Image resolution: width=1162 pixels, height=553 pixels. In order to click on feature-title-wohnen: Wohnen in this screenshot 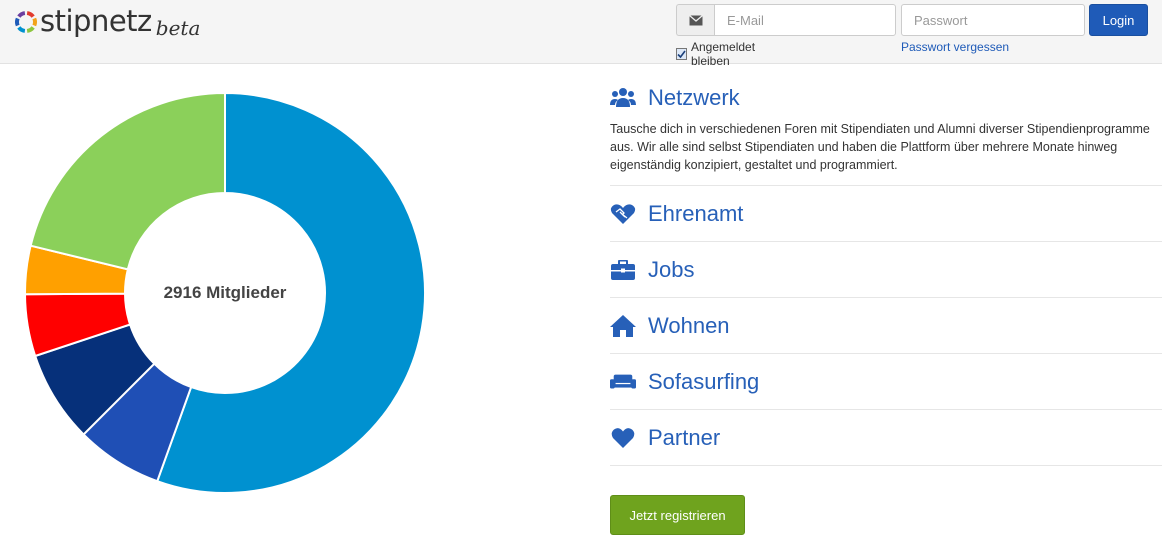, I will do `click(689, 326)`.